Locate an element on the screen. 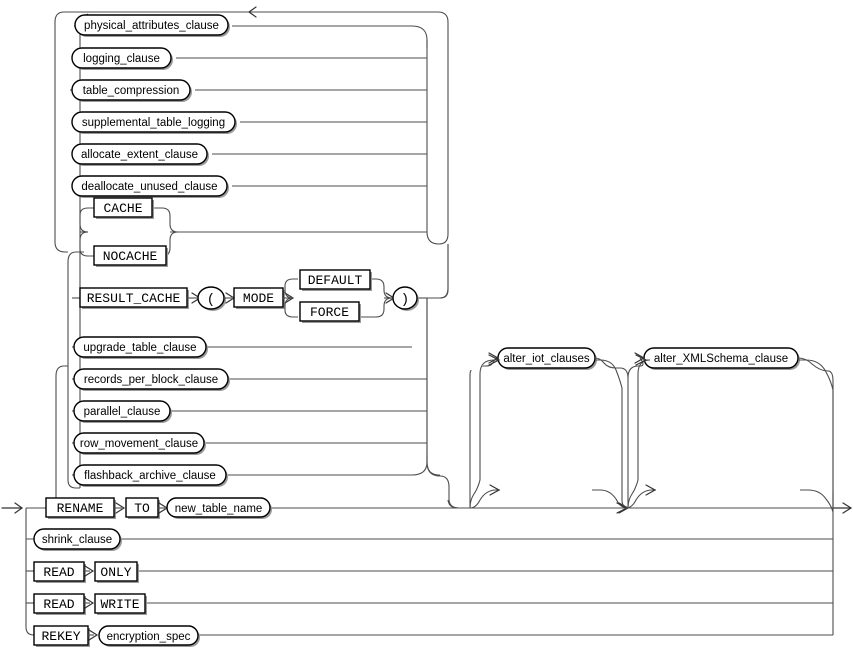 The height and width of the screenshot is (649, 853). node-label: table_compression is located at coordinates (131, 91).